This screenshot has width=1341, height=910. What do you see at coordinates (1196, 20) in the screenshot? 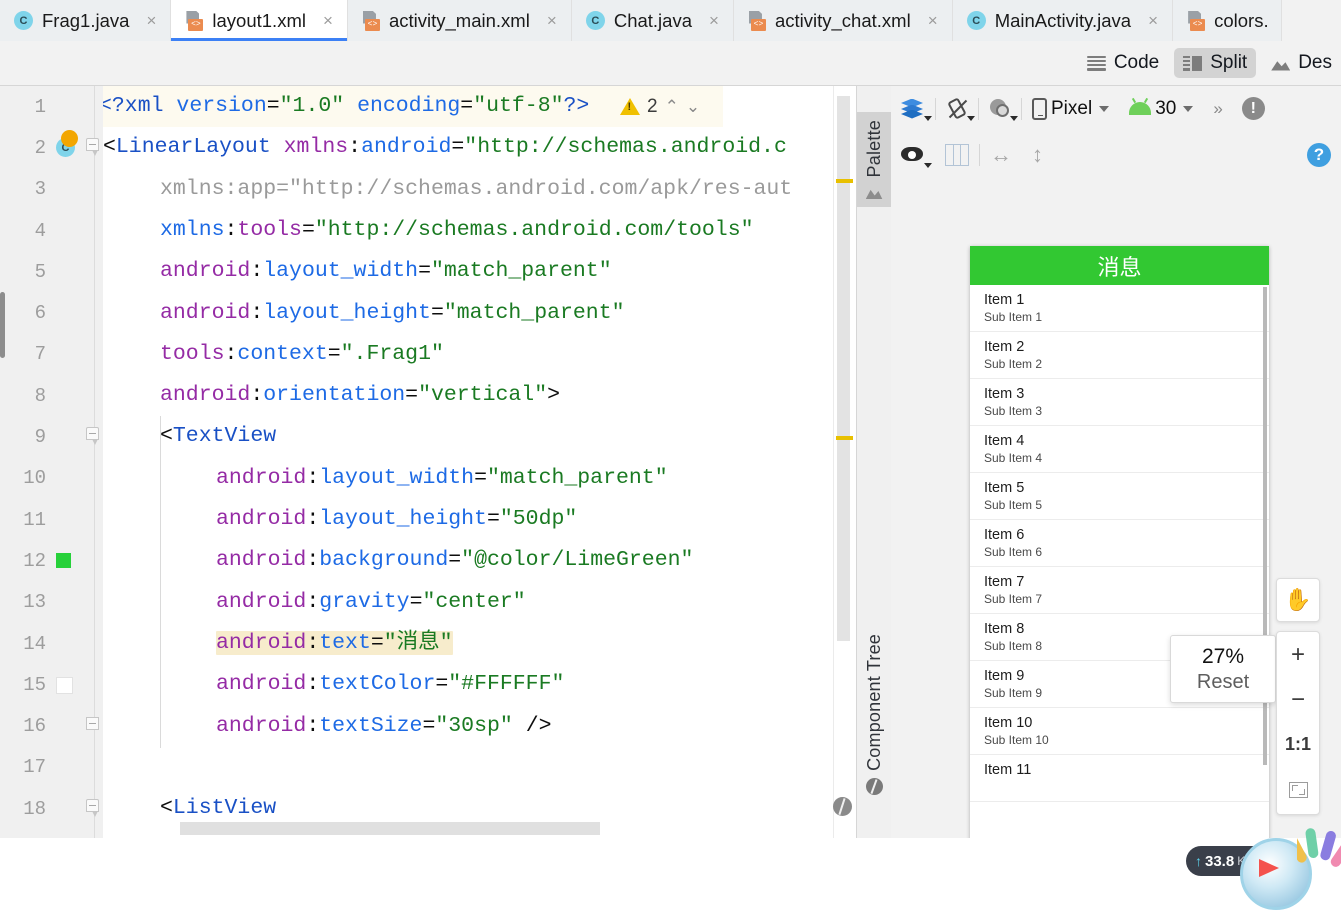
I see `xml-layout-icon: <>` at bounding box center [1196, 20].